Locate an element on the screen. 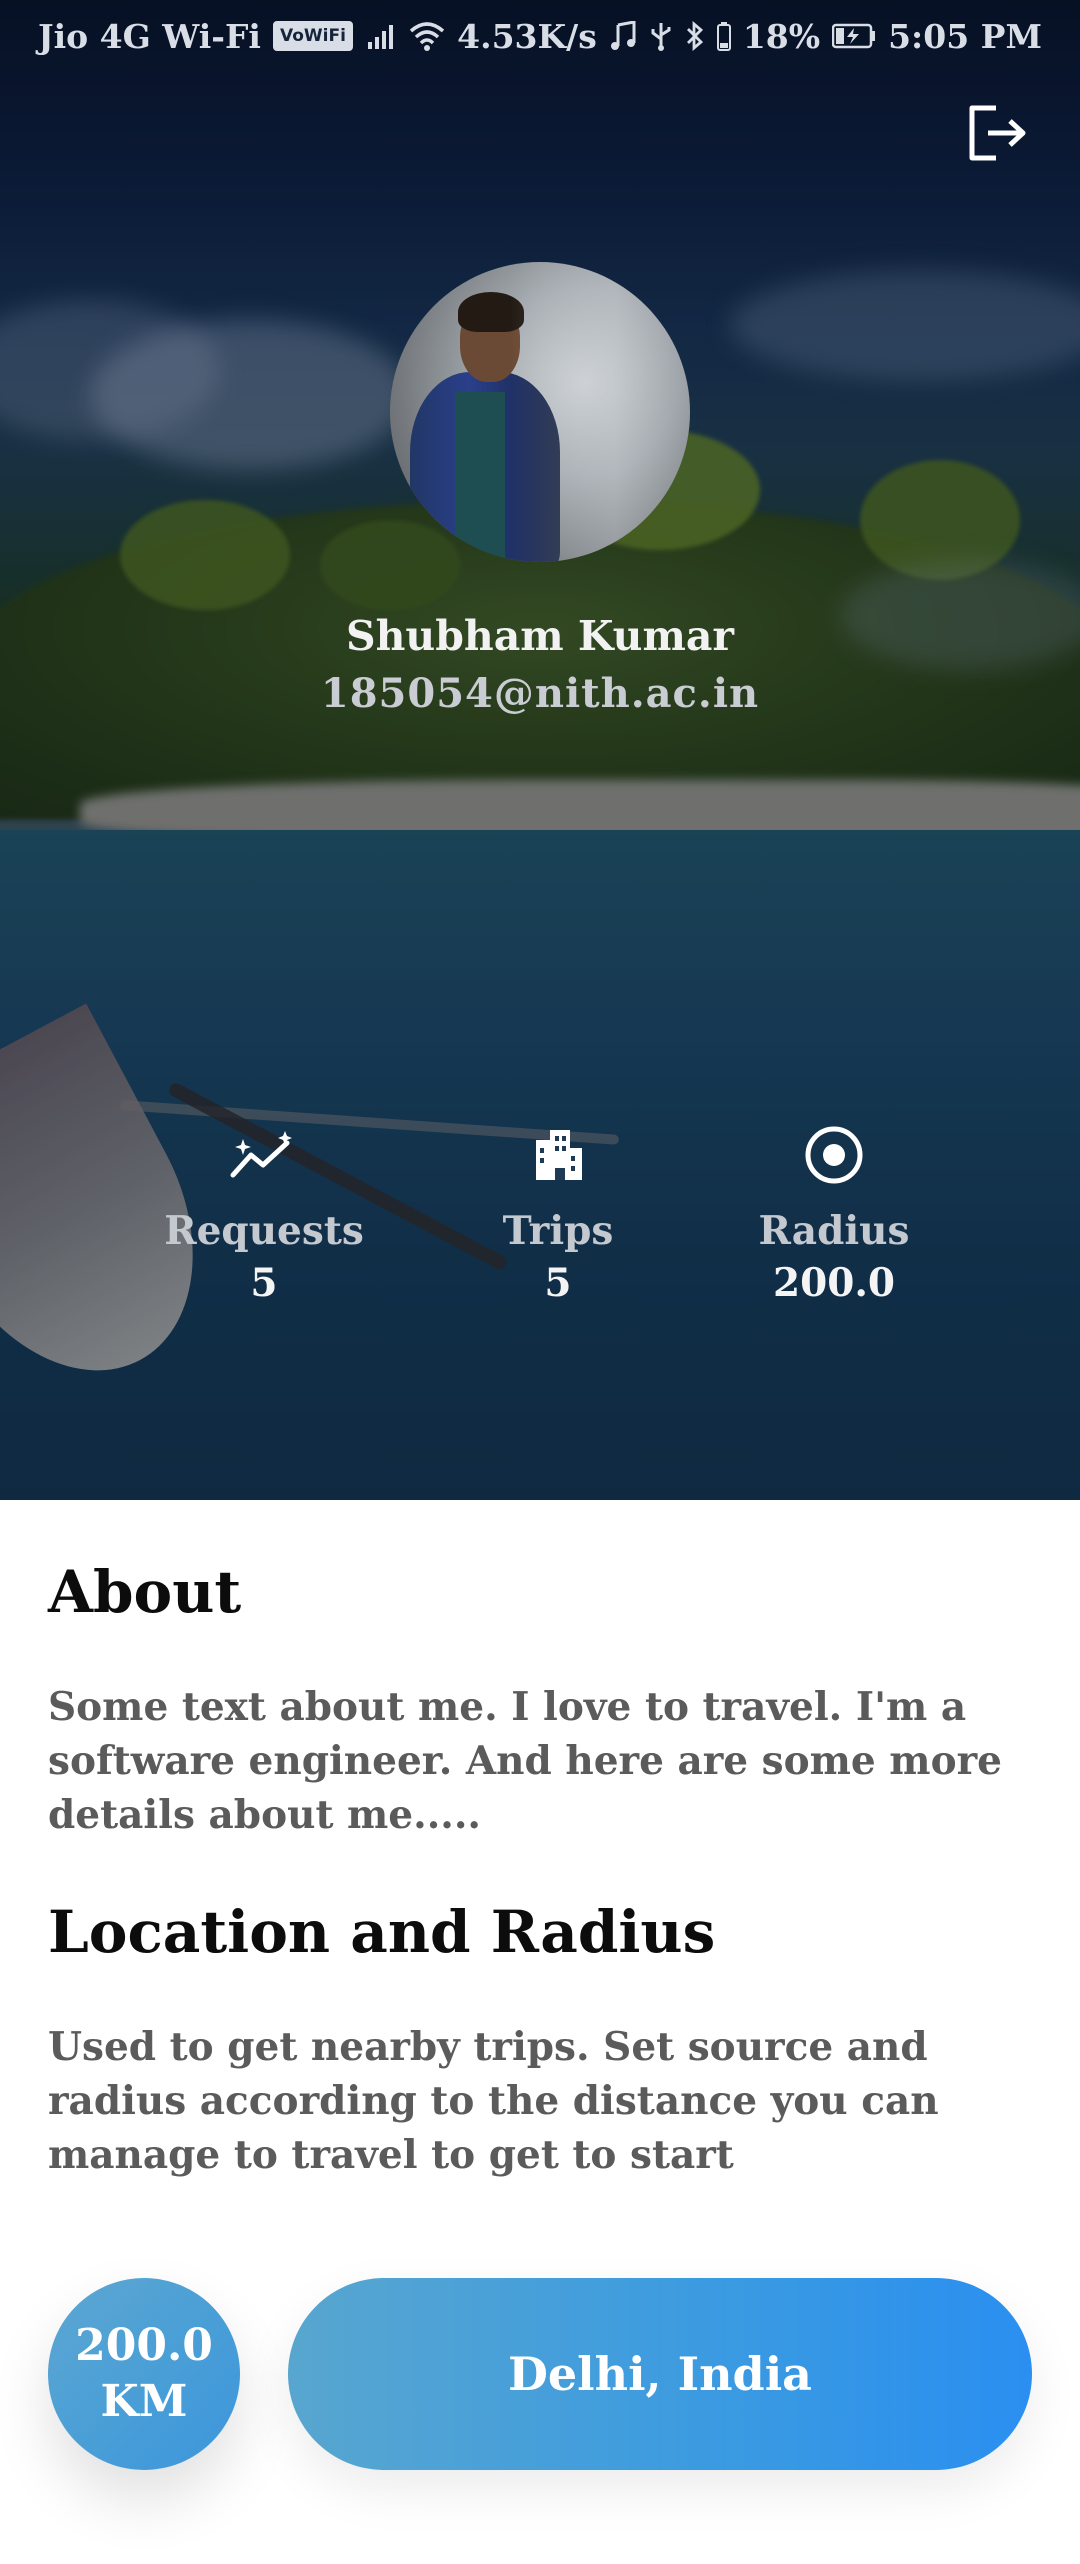 This screenshot has width=1080, height=2564. radius-unit: KM is located at coordinates (144, 2401).